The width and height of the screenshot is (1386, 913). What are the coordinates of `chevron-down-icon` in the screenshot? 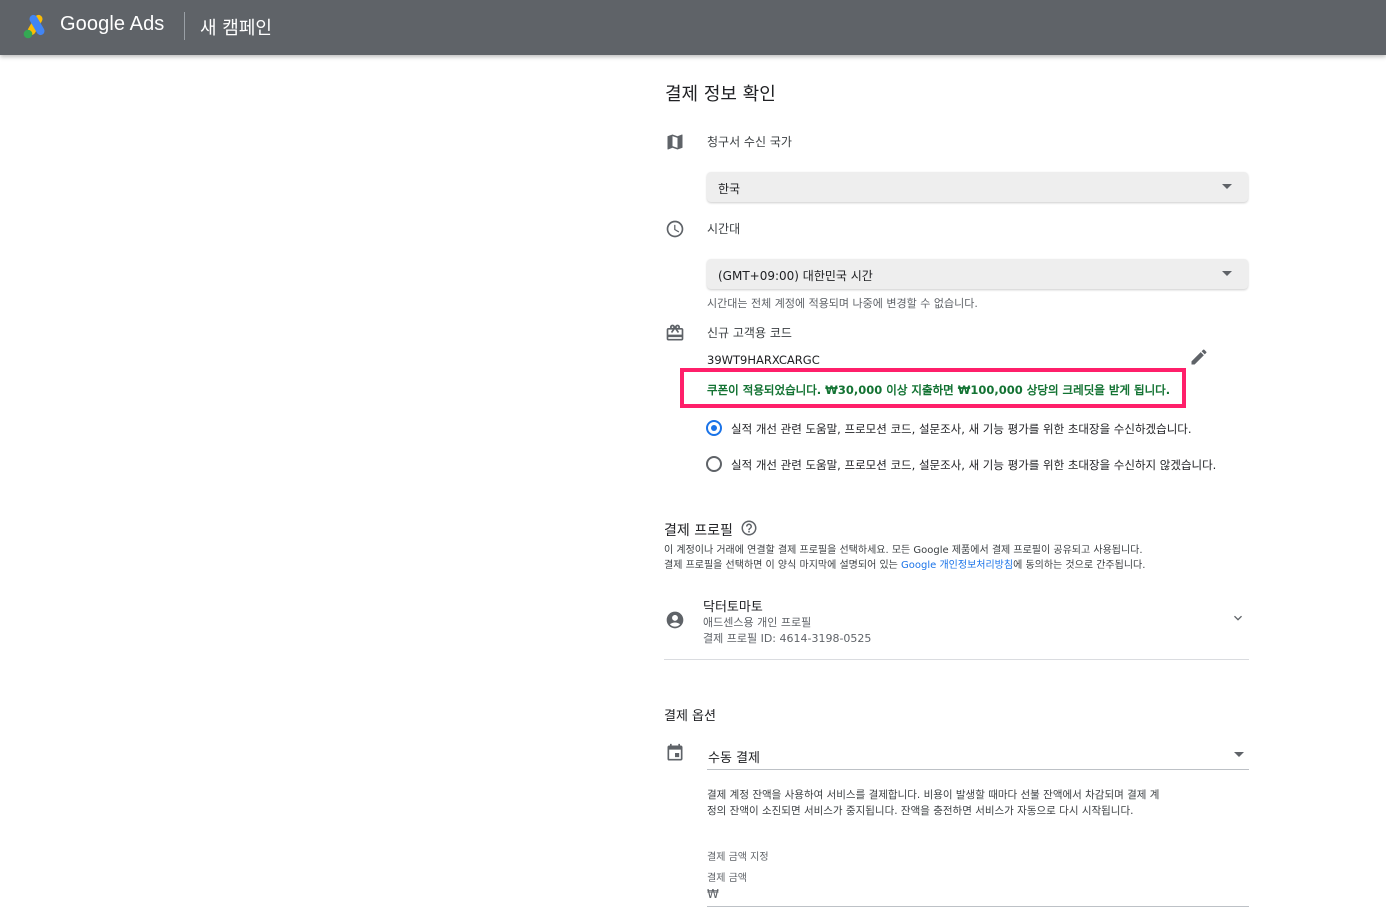 It's located at (1238, 618).